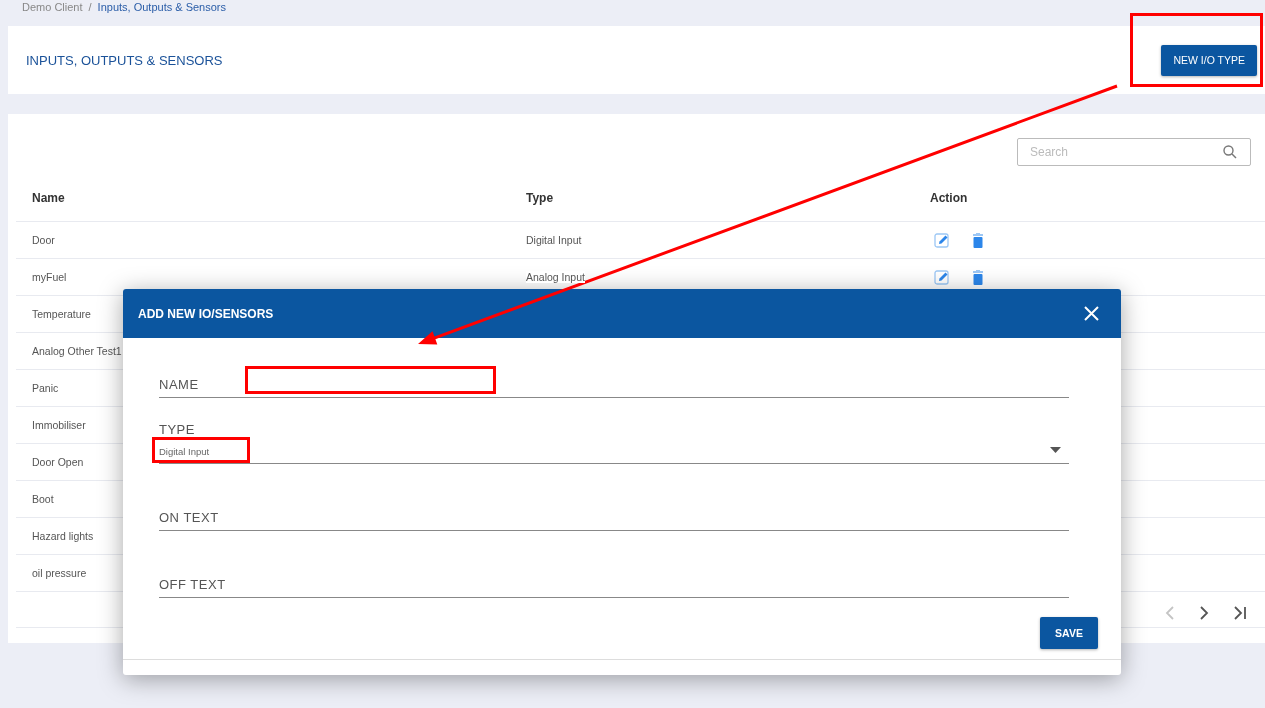 This screenshot has height=708, width=1265. What do you see at coordinates (124, 60) in the screenshot?
I see `page-title: INPUTS, OUTPUTS & SENSORS` at bounding box center [124, 60].